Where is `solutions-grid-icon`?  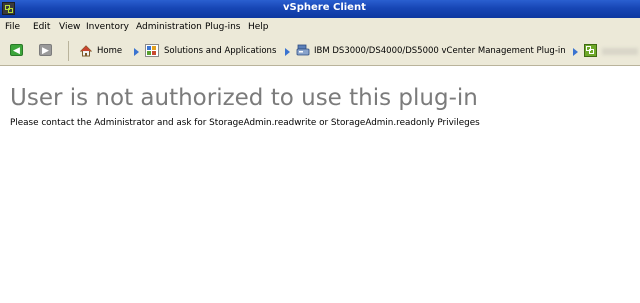
solutions-grid-icon is located at coordinates (152, 50).